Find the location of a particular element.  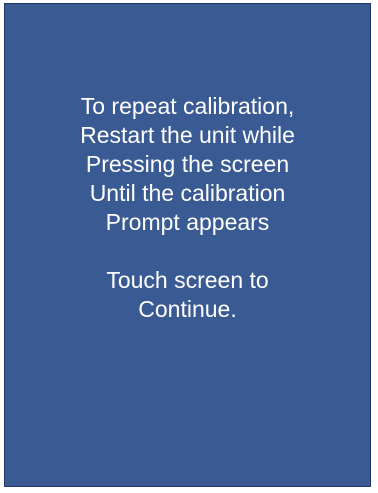

instruction-line-2: Restart the unit while is located at coordinates (187, 135).